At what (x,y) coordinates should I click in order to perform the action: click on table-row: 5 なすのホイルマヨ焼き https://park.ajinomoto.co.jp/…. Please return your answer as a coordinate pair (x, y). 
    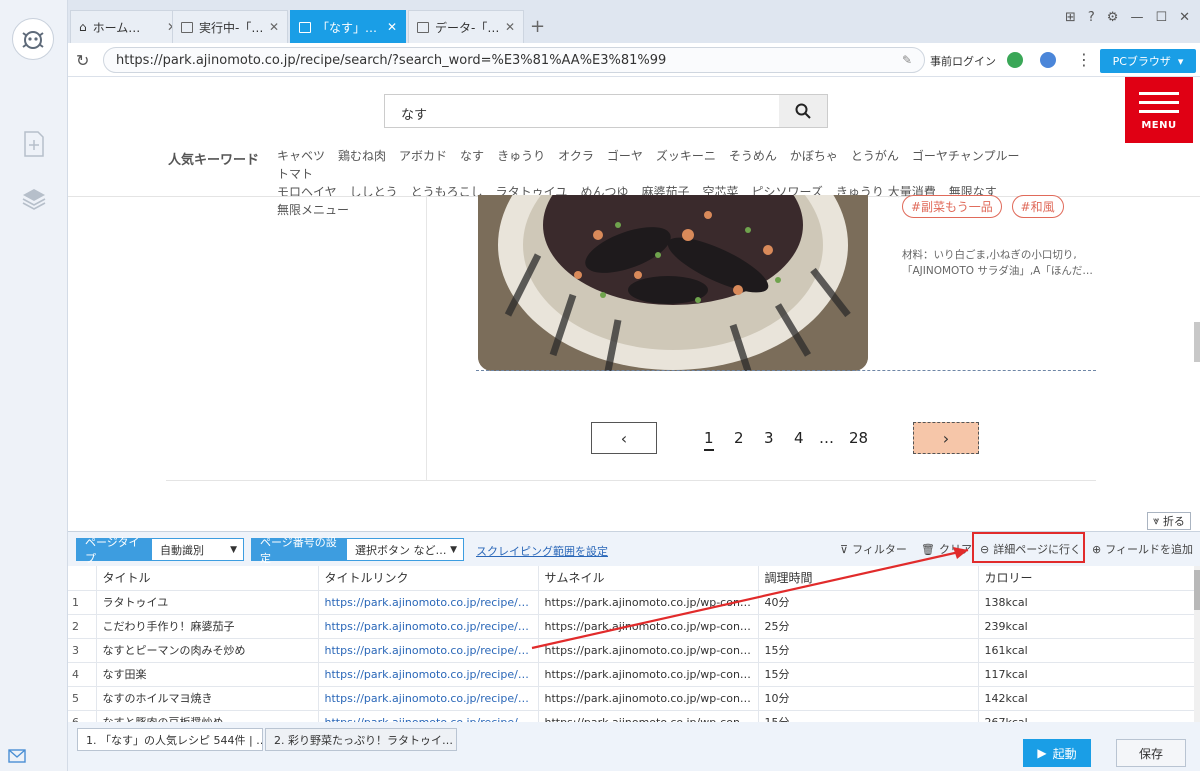
    Looking at the image, I should click on (631, 698).